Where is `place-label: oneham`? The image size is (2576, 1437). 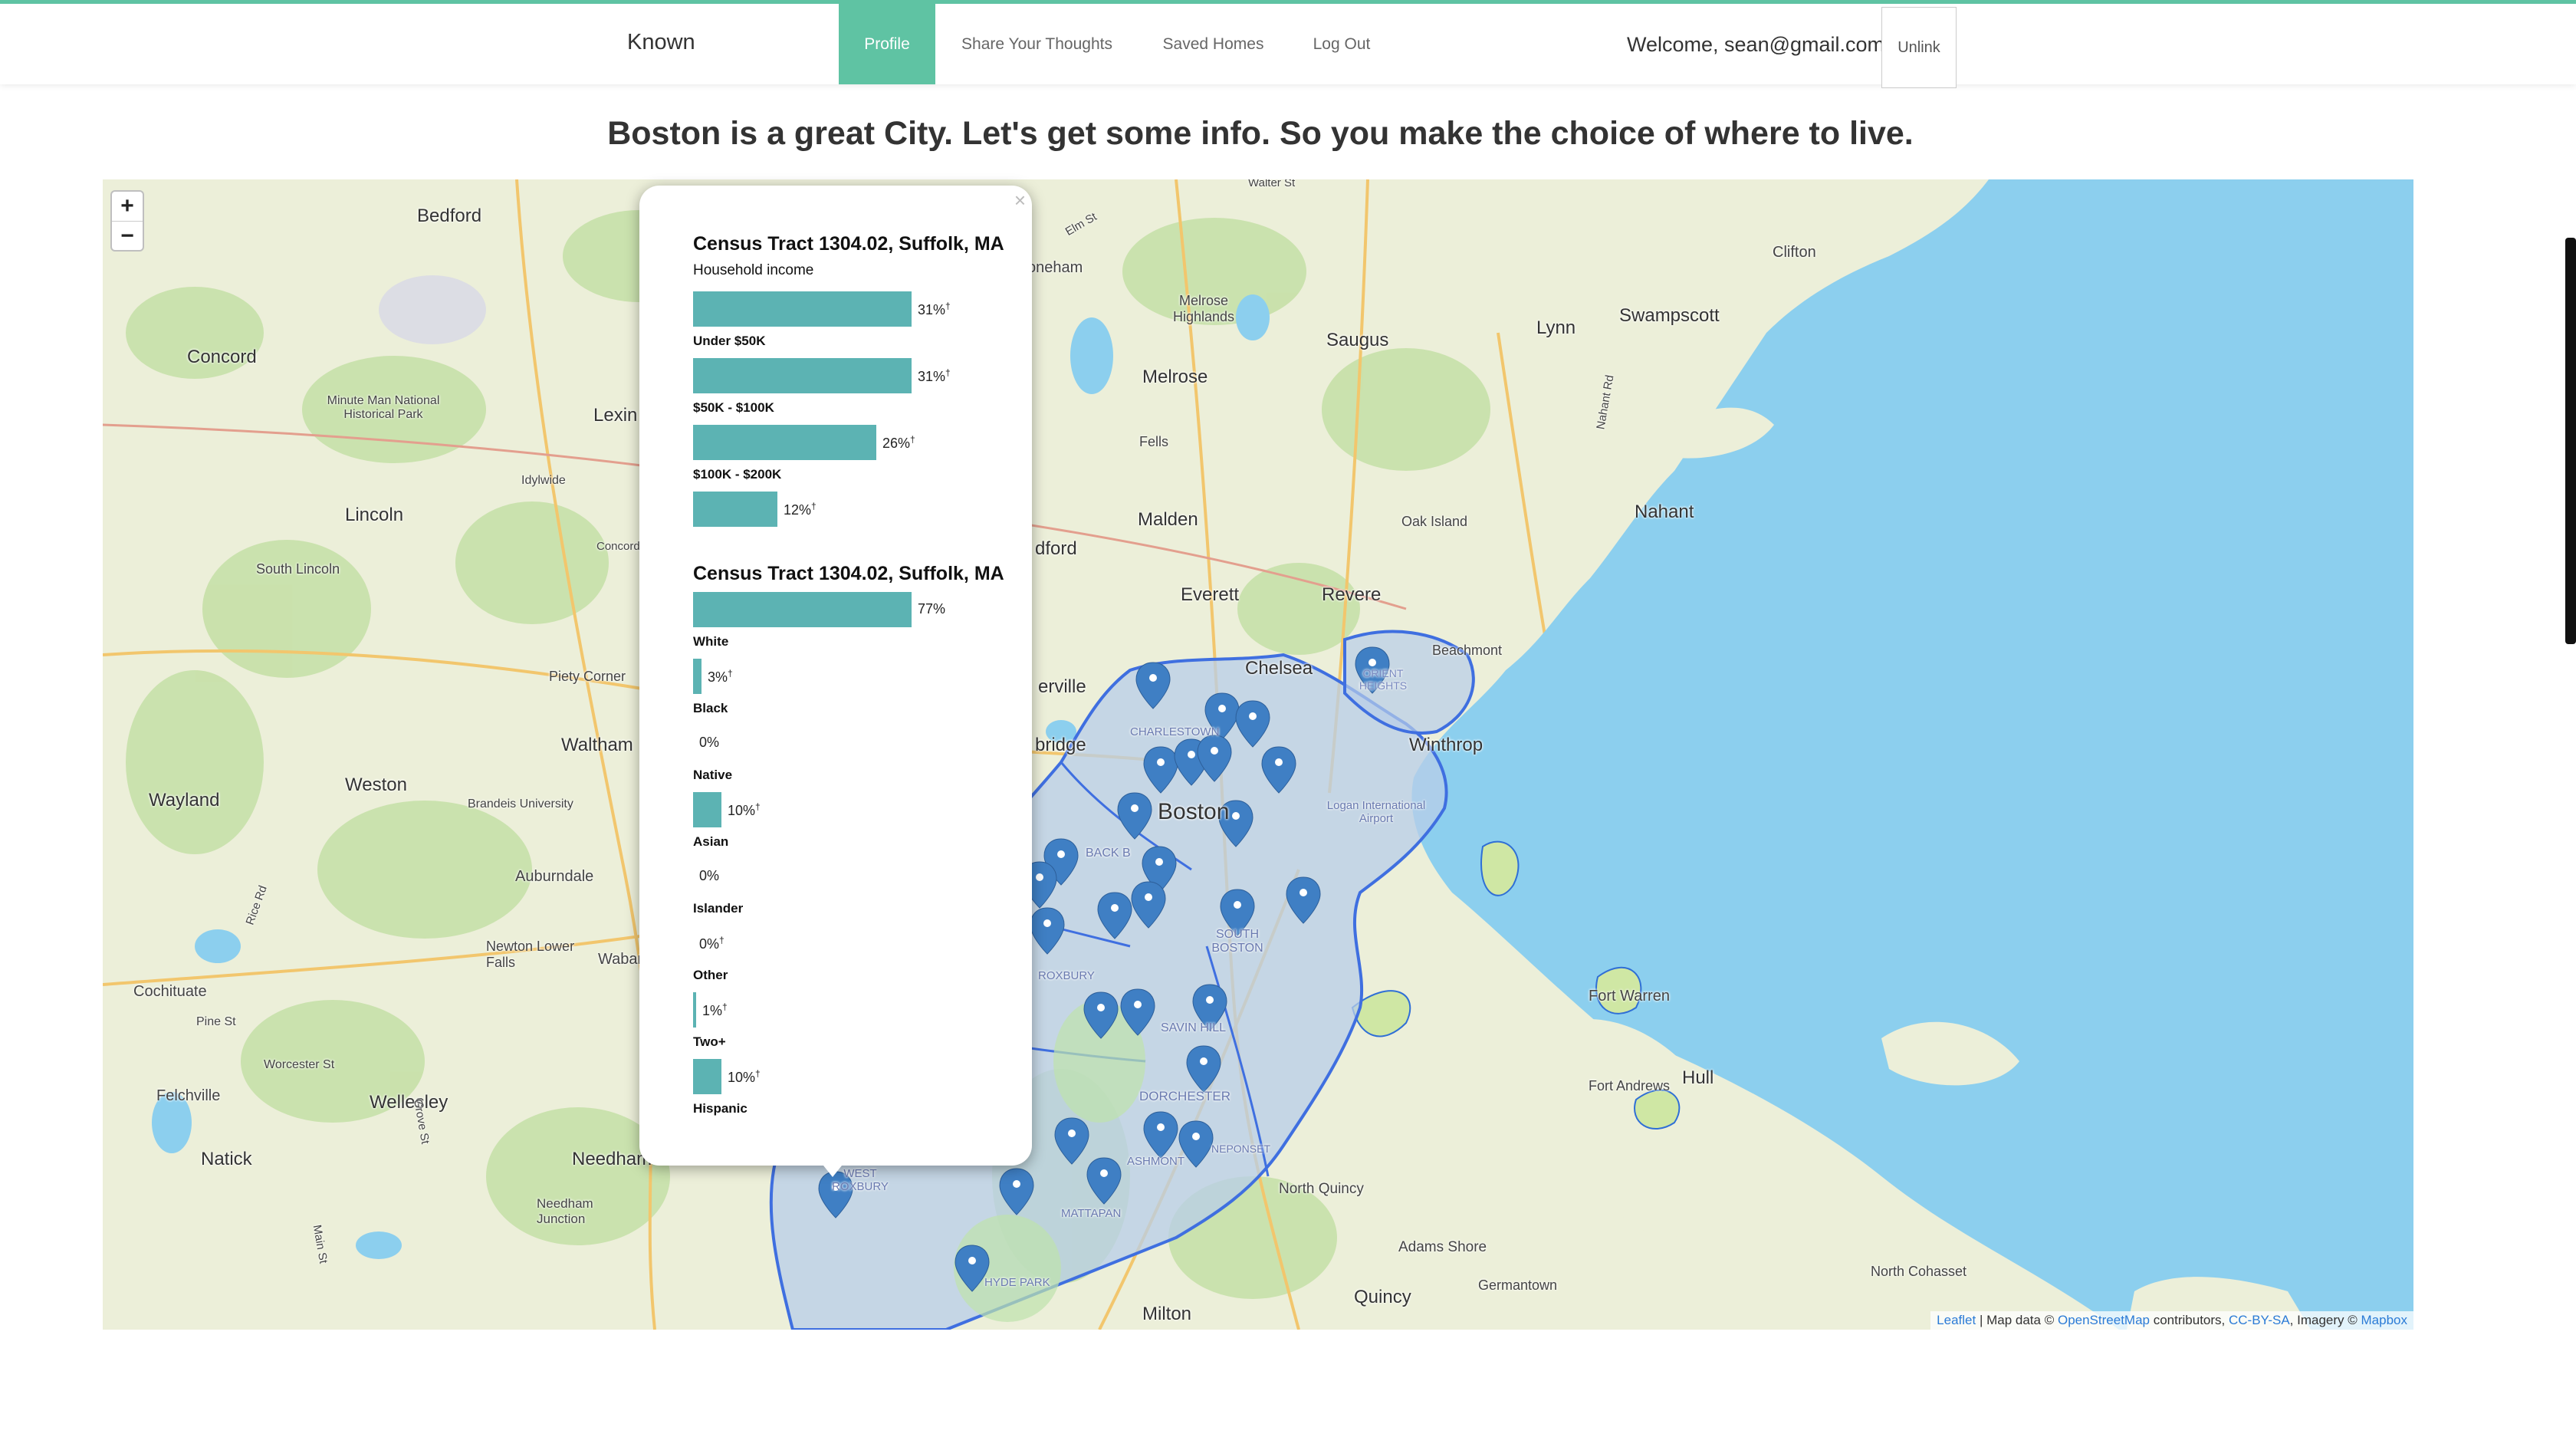 place-label: oneham is located at coordinates (1055, 267).